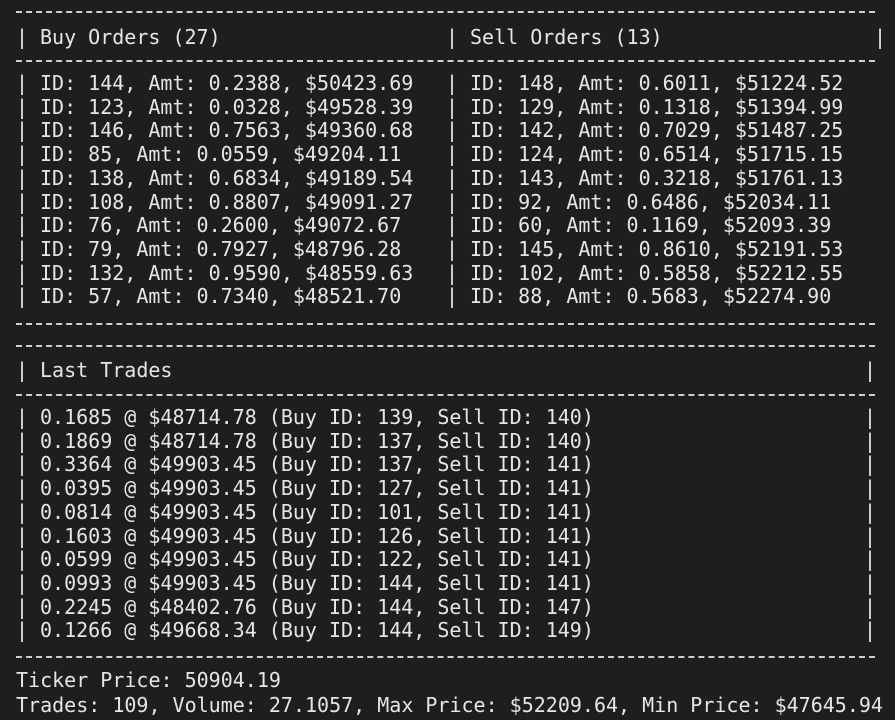 The height and width of the screenshot is (720, 895). I want to click on buy-order-row: ID: 123, Amt: 0.0328, $49528.39, so click(227, 106).